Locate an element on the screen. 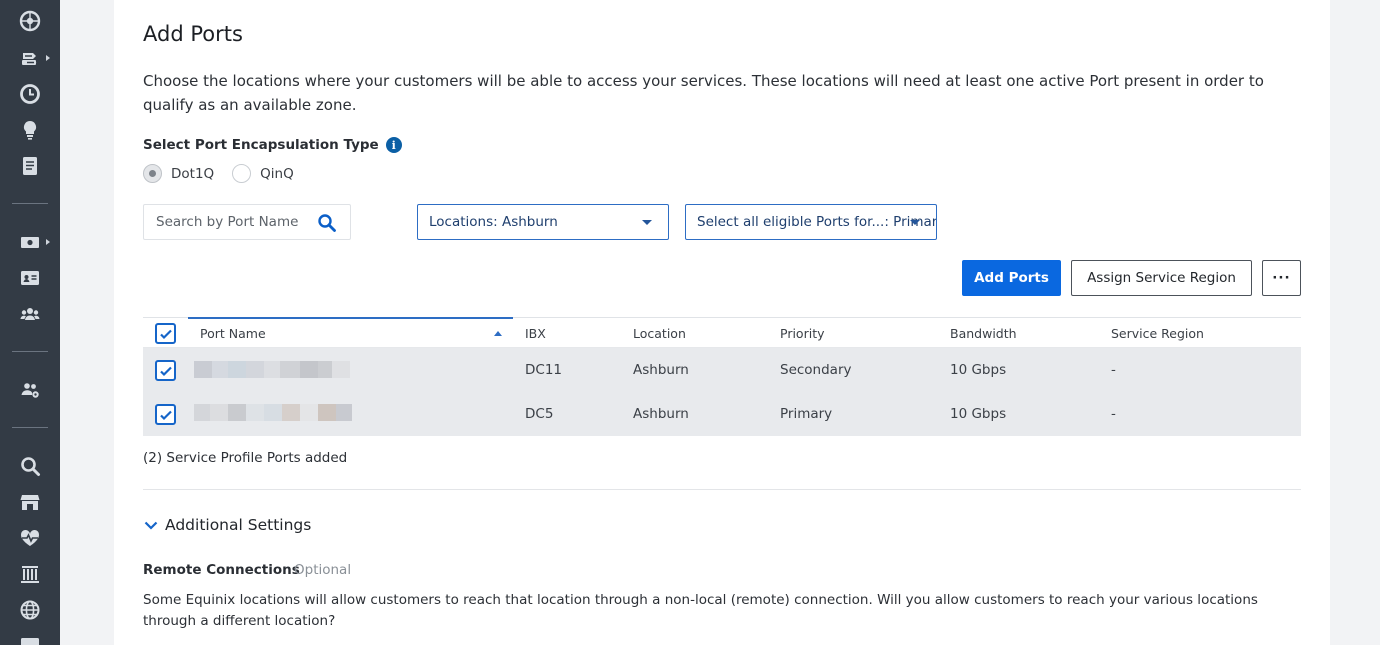  additional-settings-toggle: Additional Settings is located at coordinates (227, 525).